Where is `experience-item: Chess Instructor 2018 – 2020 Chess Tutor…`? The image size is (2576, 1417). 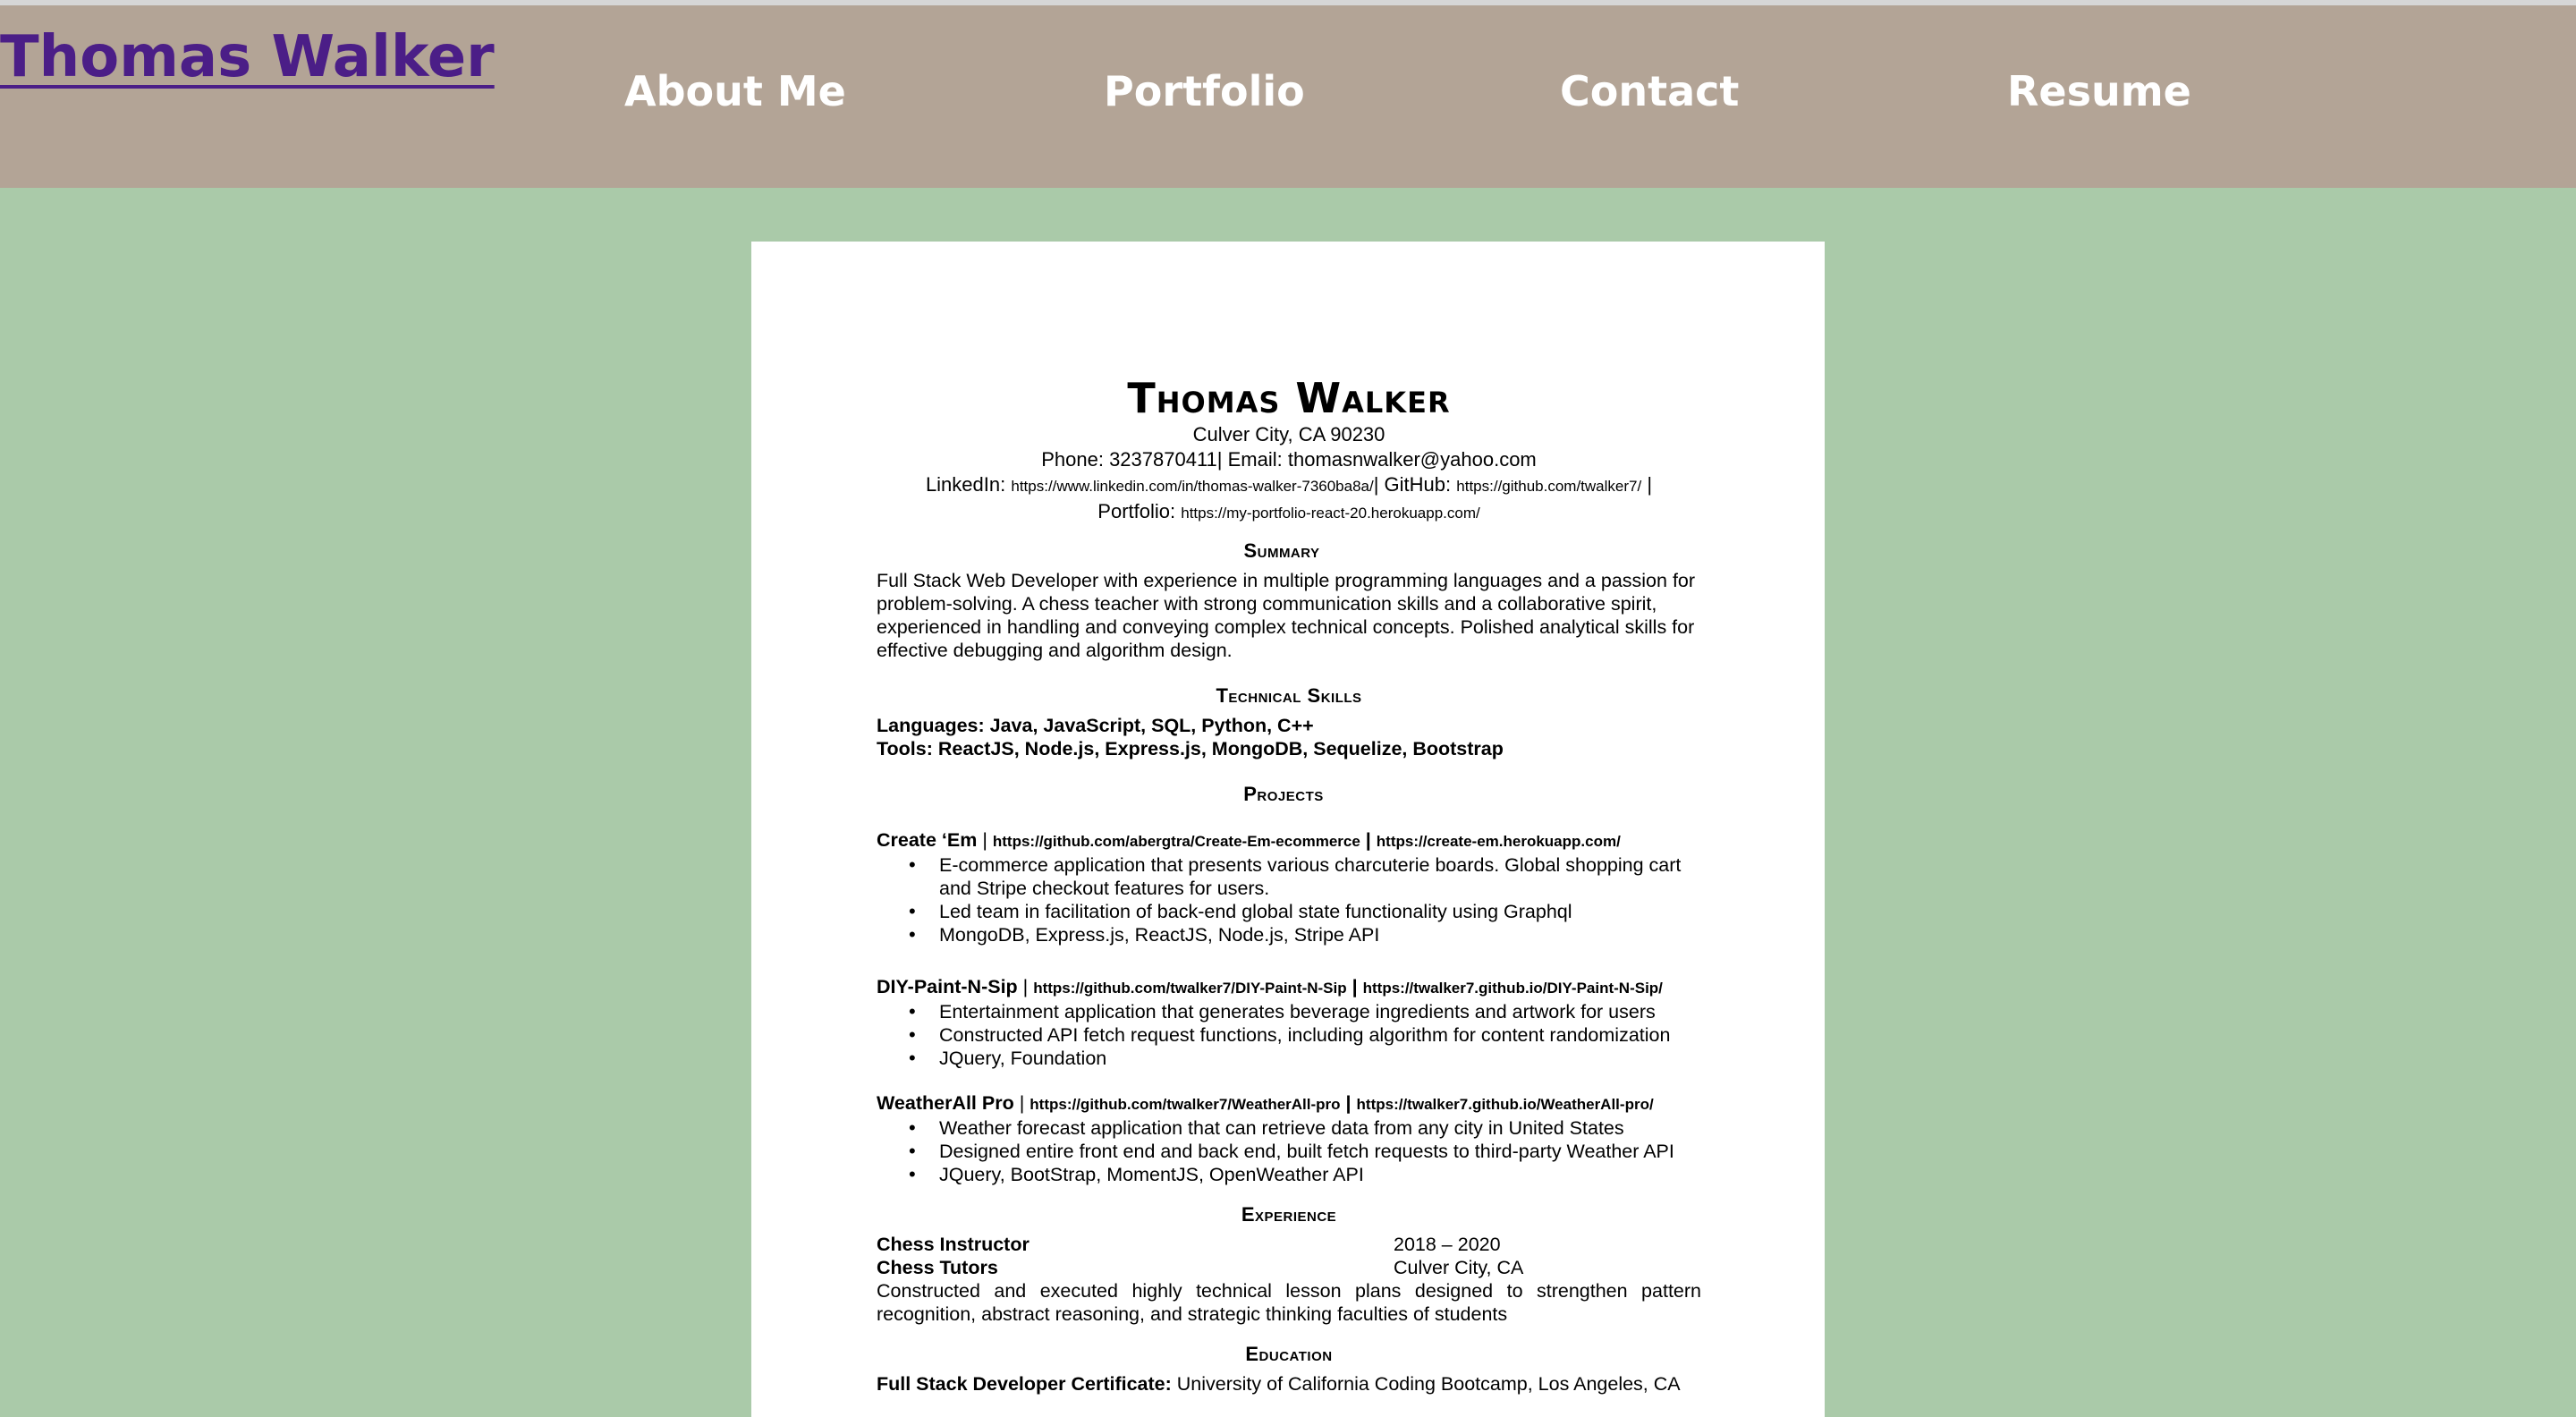
experience-item: Chess Instructor 2018 – 2020 Chess Tutor… is located at coordinates (1289, 1279).